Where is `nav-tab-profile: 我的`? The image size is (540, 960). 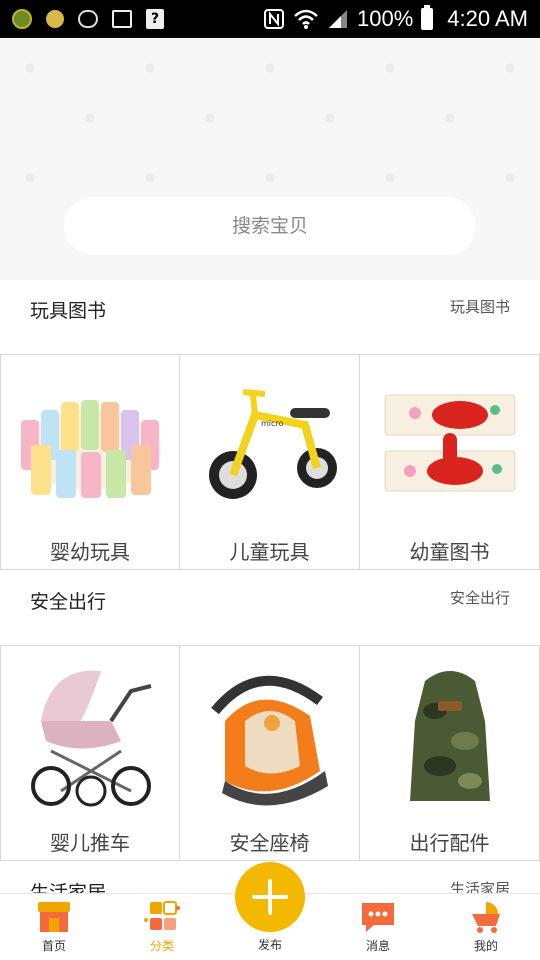 nav-tab-profile: 我的 is located at coordinates (486, 927).